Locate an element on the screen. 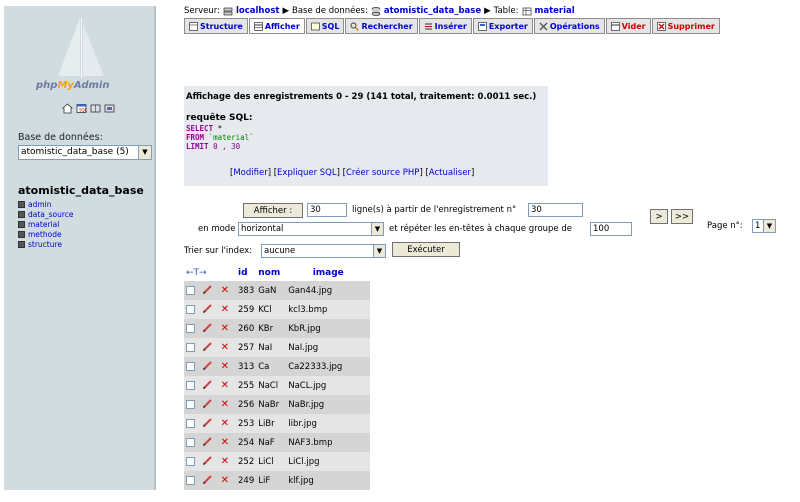 Image resolution: width=800 pixels, height=502 pixels. table-row: ✕ 383 GaN Gan44.jpg is located at coordinates (277, 290).